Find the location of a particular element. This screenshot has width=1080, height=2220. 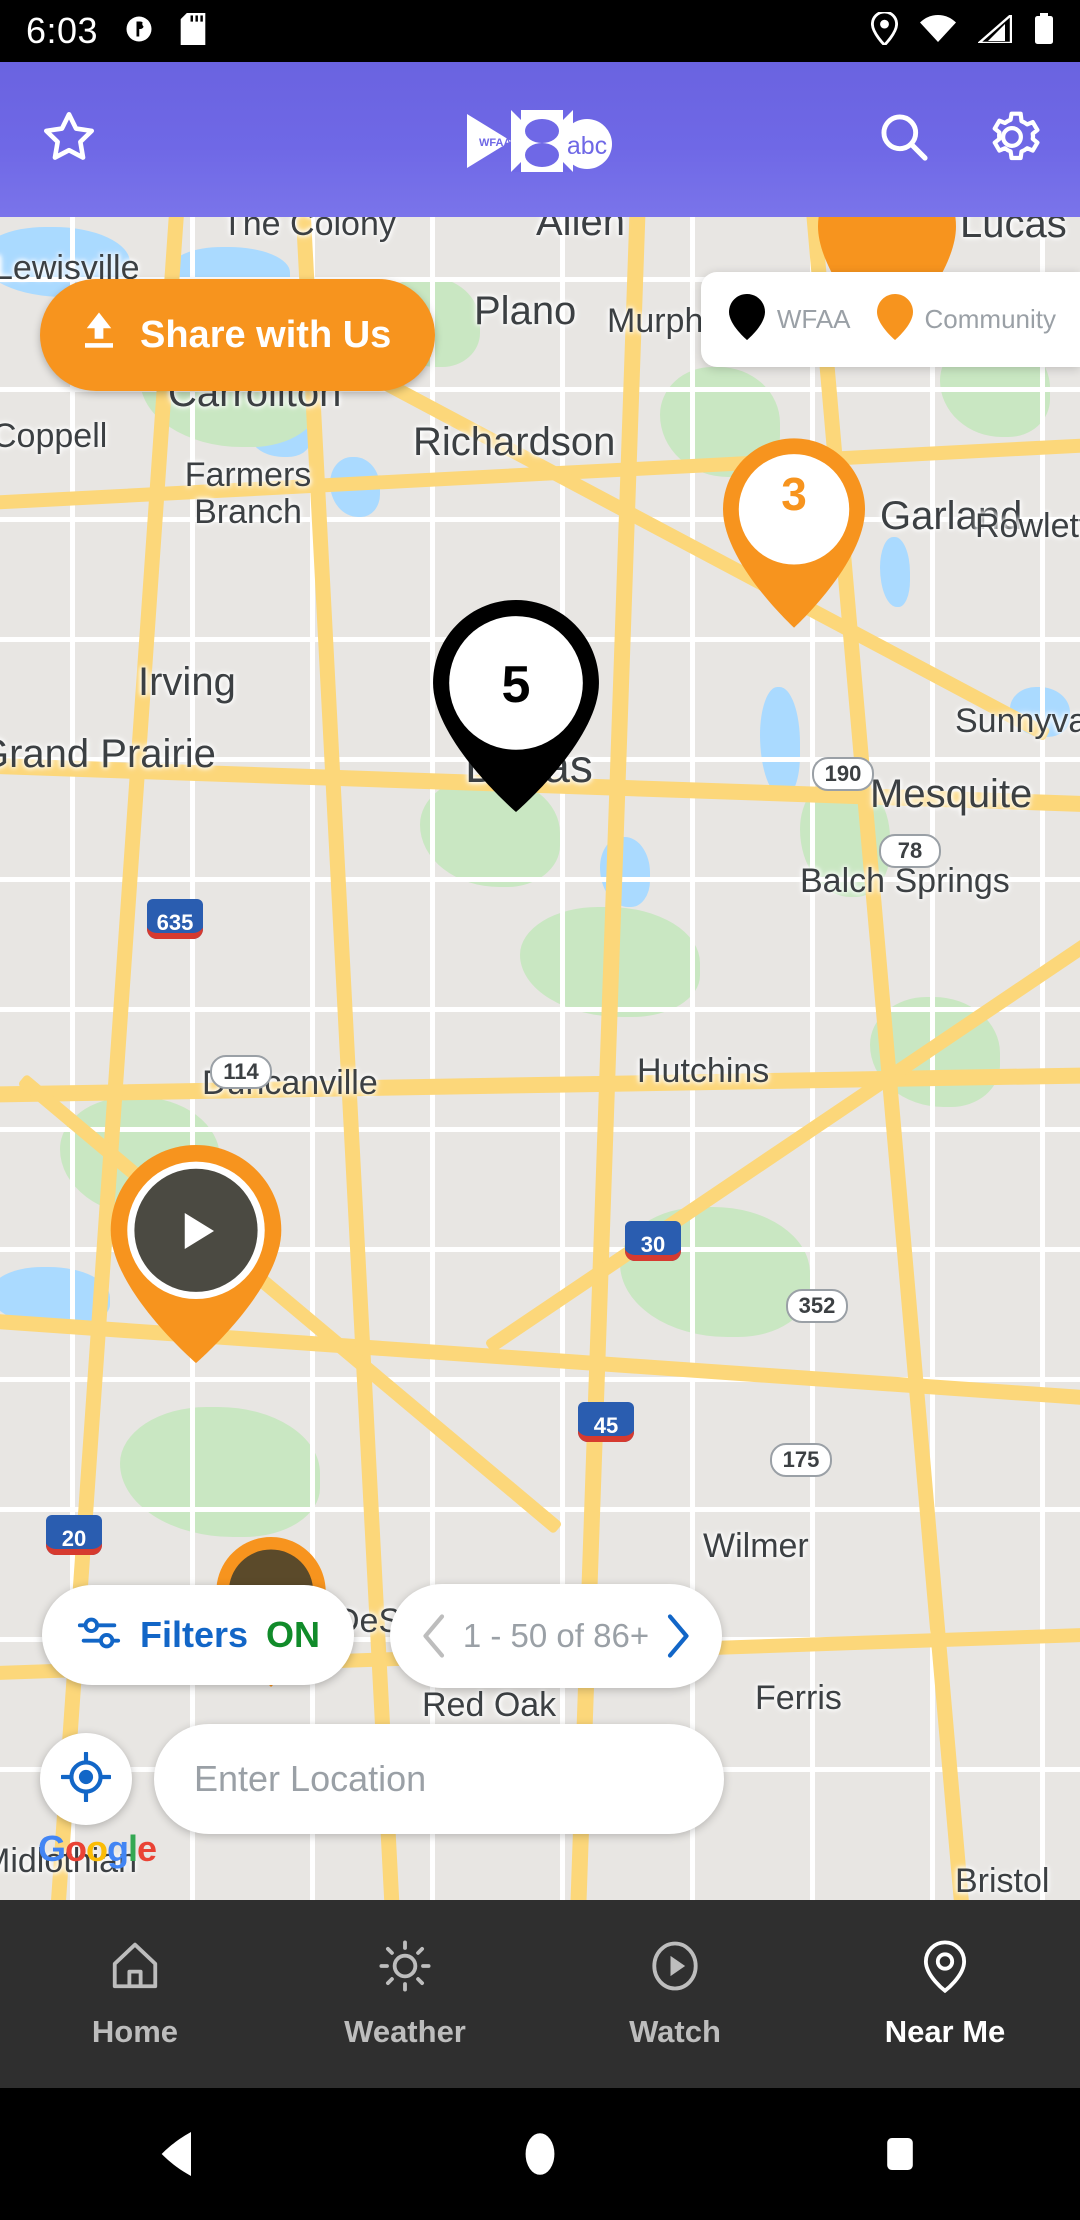

map-label-ferris: Ferris is located at coordinates (798, 1698).